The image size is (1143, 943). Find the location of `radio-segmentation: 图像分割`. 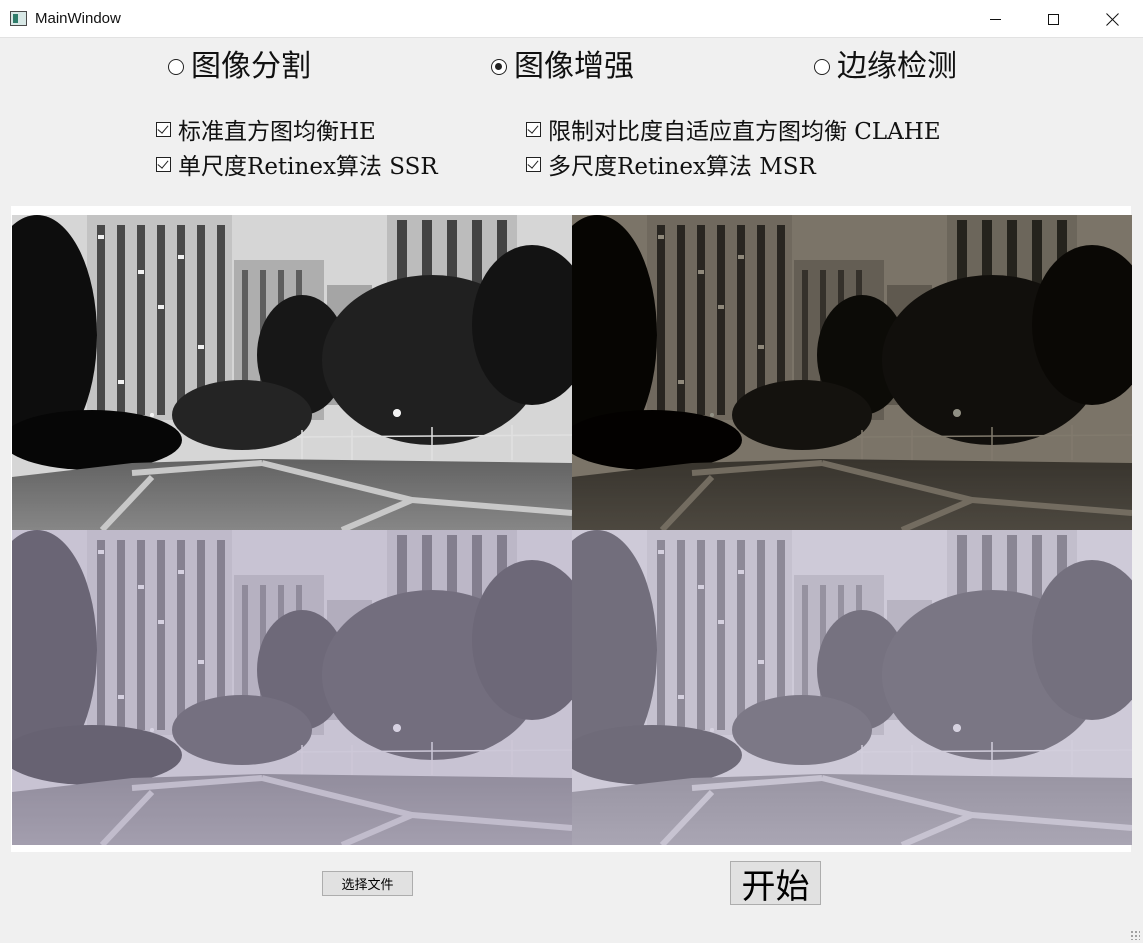

radio-segmentation: 图像分割 is located at coordinates (239, 67).